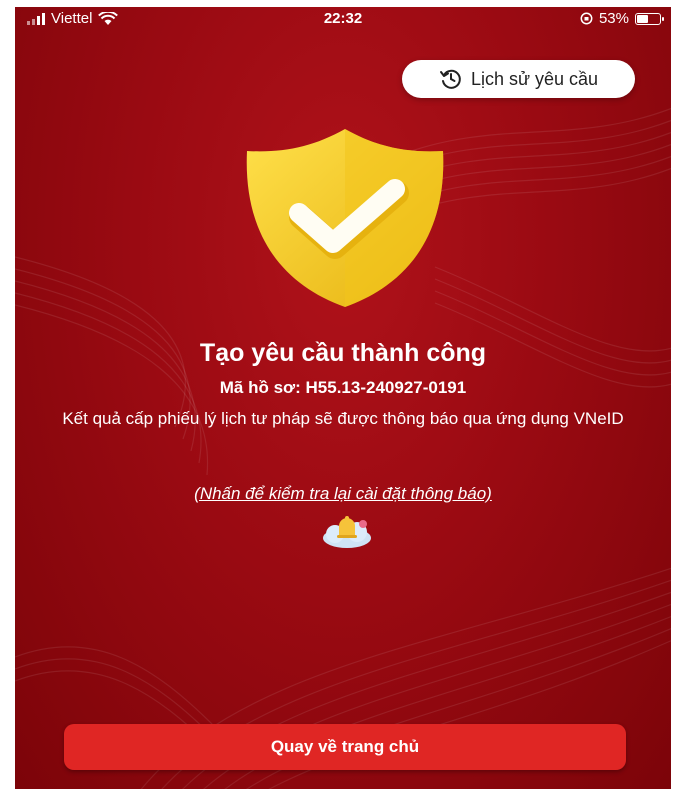 The height and width of the screenshot is (789, 686). I want to click on home-button: Quay về trang chủ, so click(345, 747).